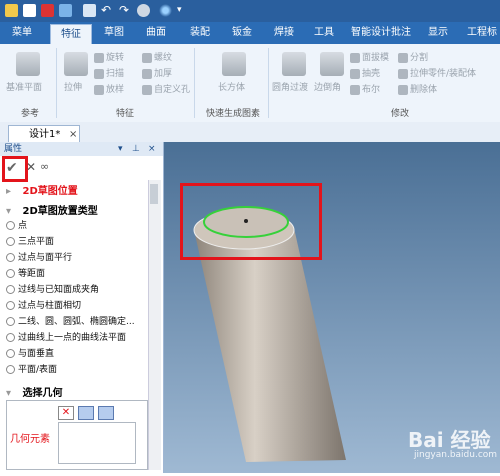 The height and width of the screenshot is (476, 500). What do you see at coordinates (154, 325) in the screenshot?
I see `panel-scrollbar` at bounding box center [154, 325].